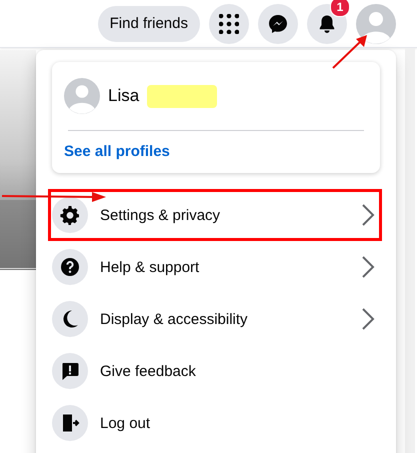  I want to click on bell-icon, so click(327, 24).